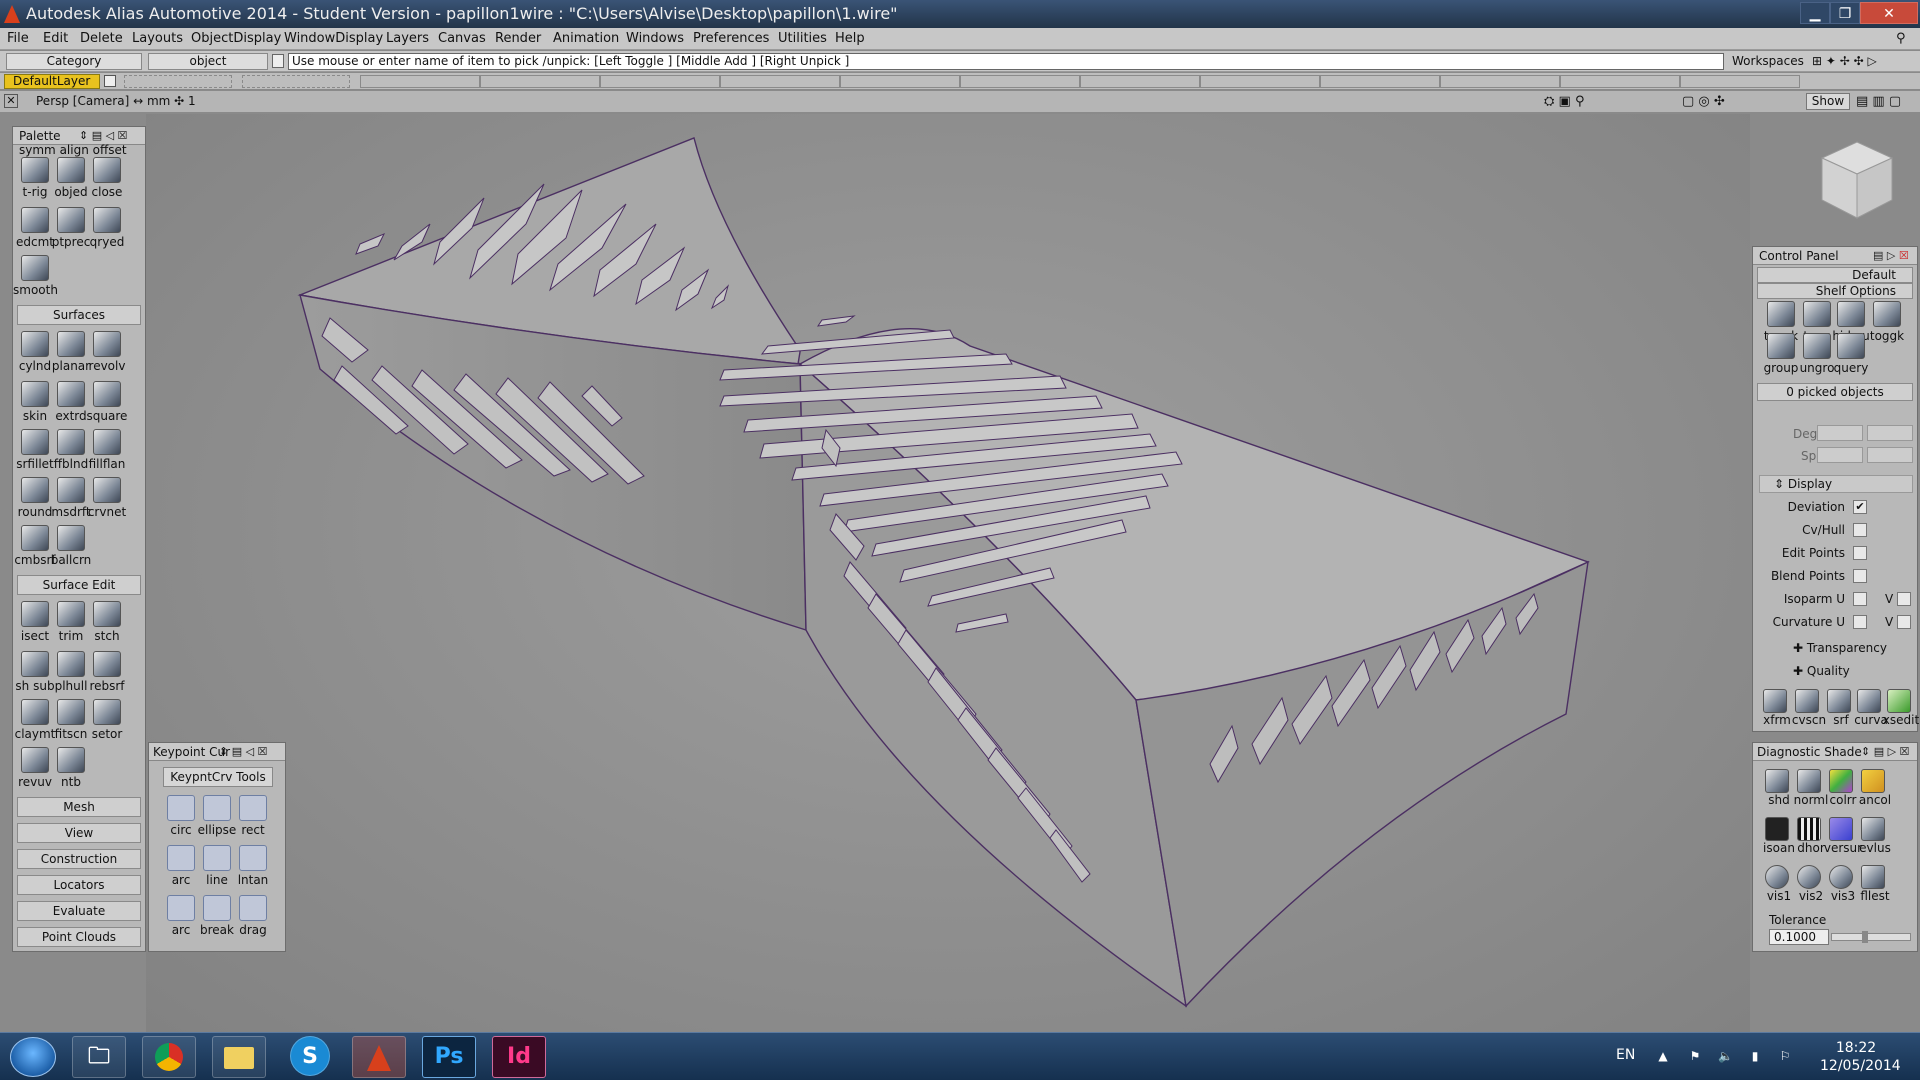 This screenshot has width=1920, height=1080. Describe the element at coordinates (1841, 790) in the screenshot. I see `diag-tool-colrr: colrr` at that location.